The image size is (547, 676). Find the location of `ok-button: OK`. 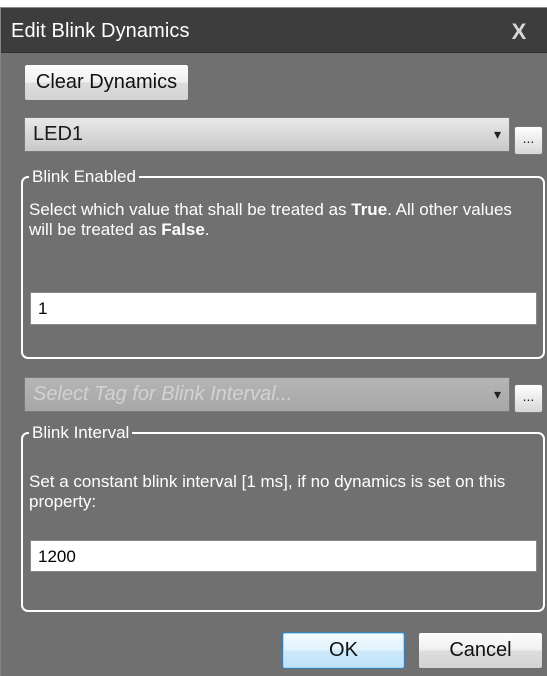

ok-button: OK is located at coordinates (343, 650).